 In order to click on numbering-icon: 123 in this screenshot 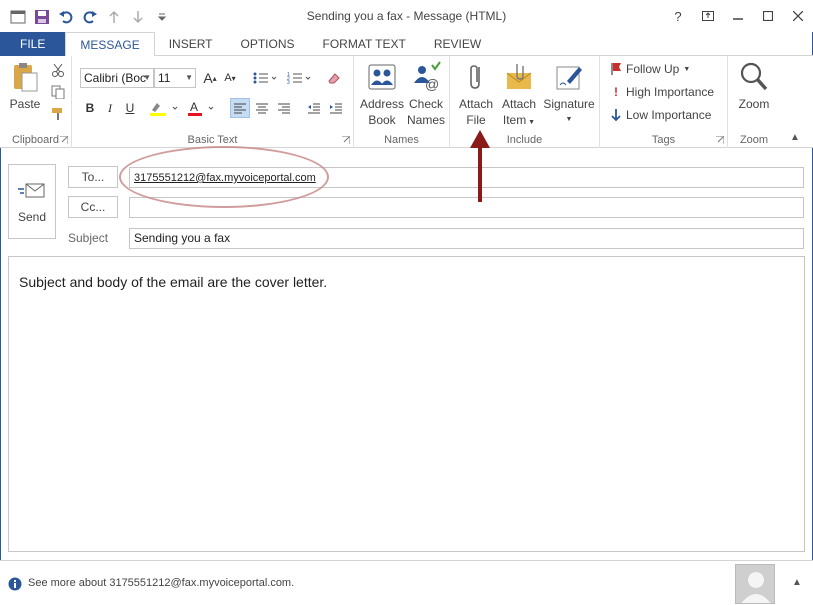, I will do `click(299, 78)`.